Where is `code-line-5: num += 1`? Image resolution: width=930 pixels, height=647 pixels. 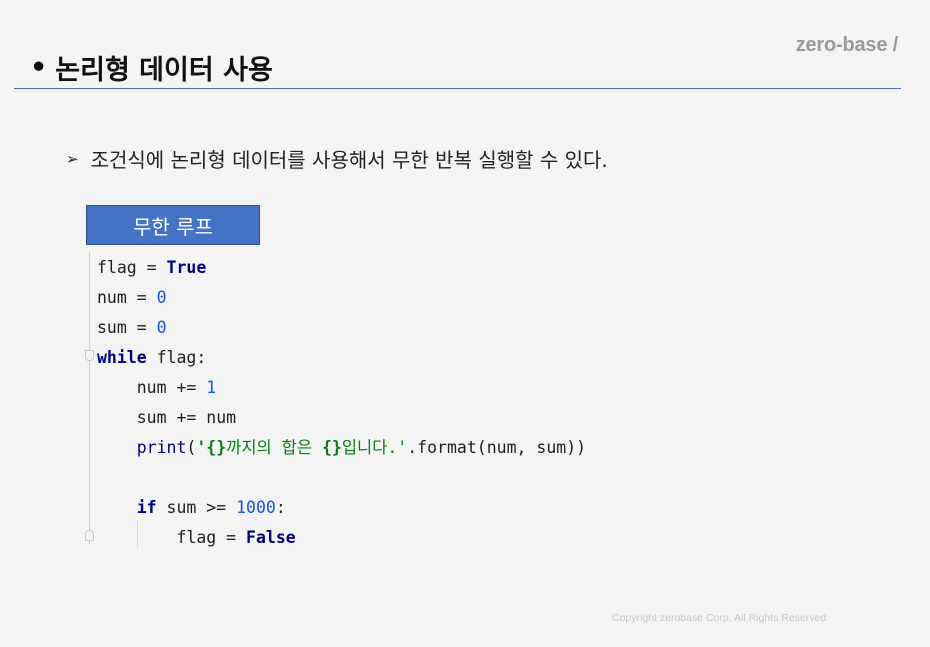
code-line-5: num += 1 is located at coordinates (157, 387).